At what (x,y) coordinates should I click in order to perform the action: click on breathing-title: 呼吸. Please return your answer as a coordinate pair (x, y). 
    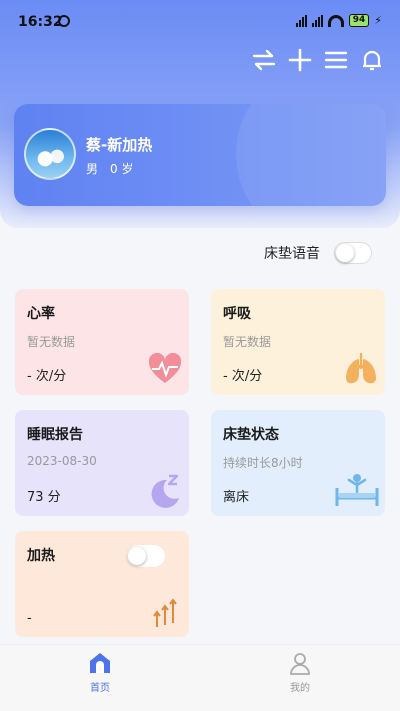
    Looking at the image, I should click on (237, 314).